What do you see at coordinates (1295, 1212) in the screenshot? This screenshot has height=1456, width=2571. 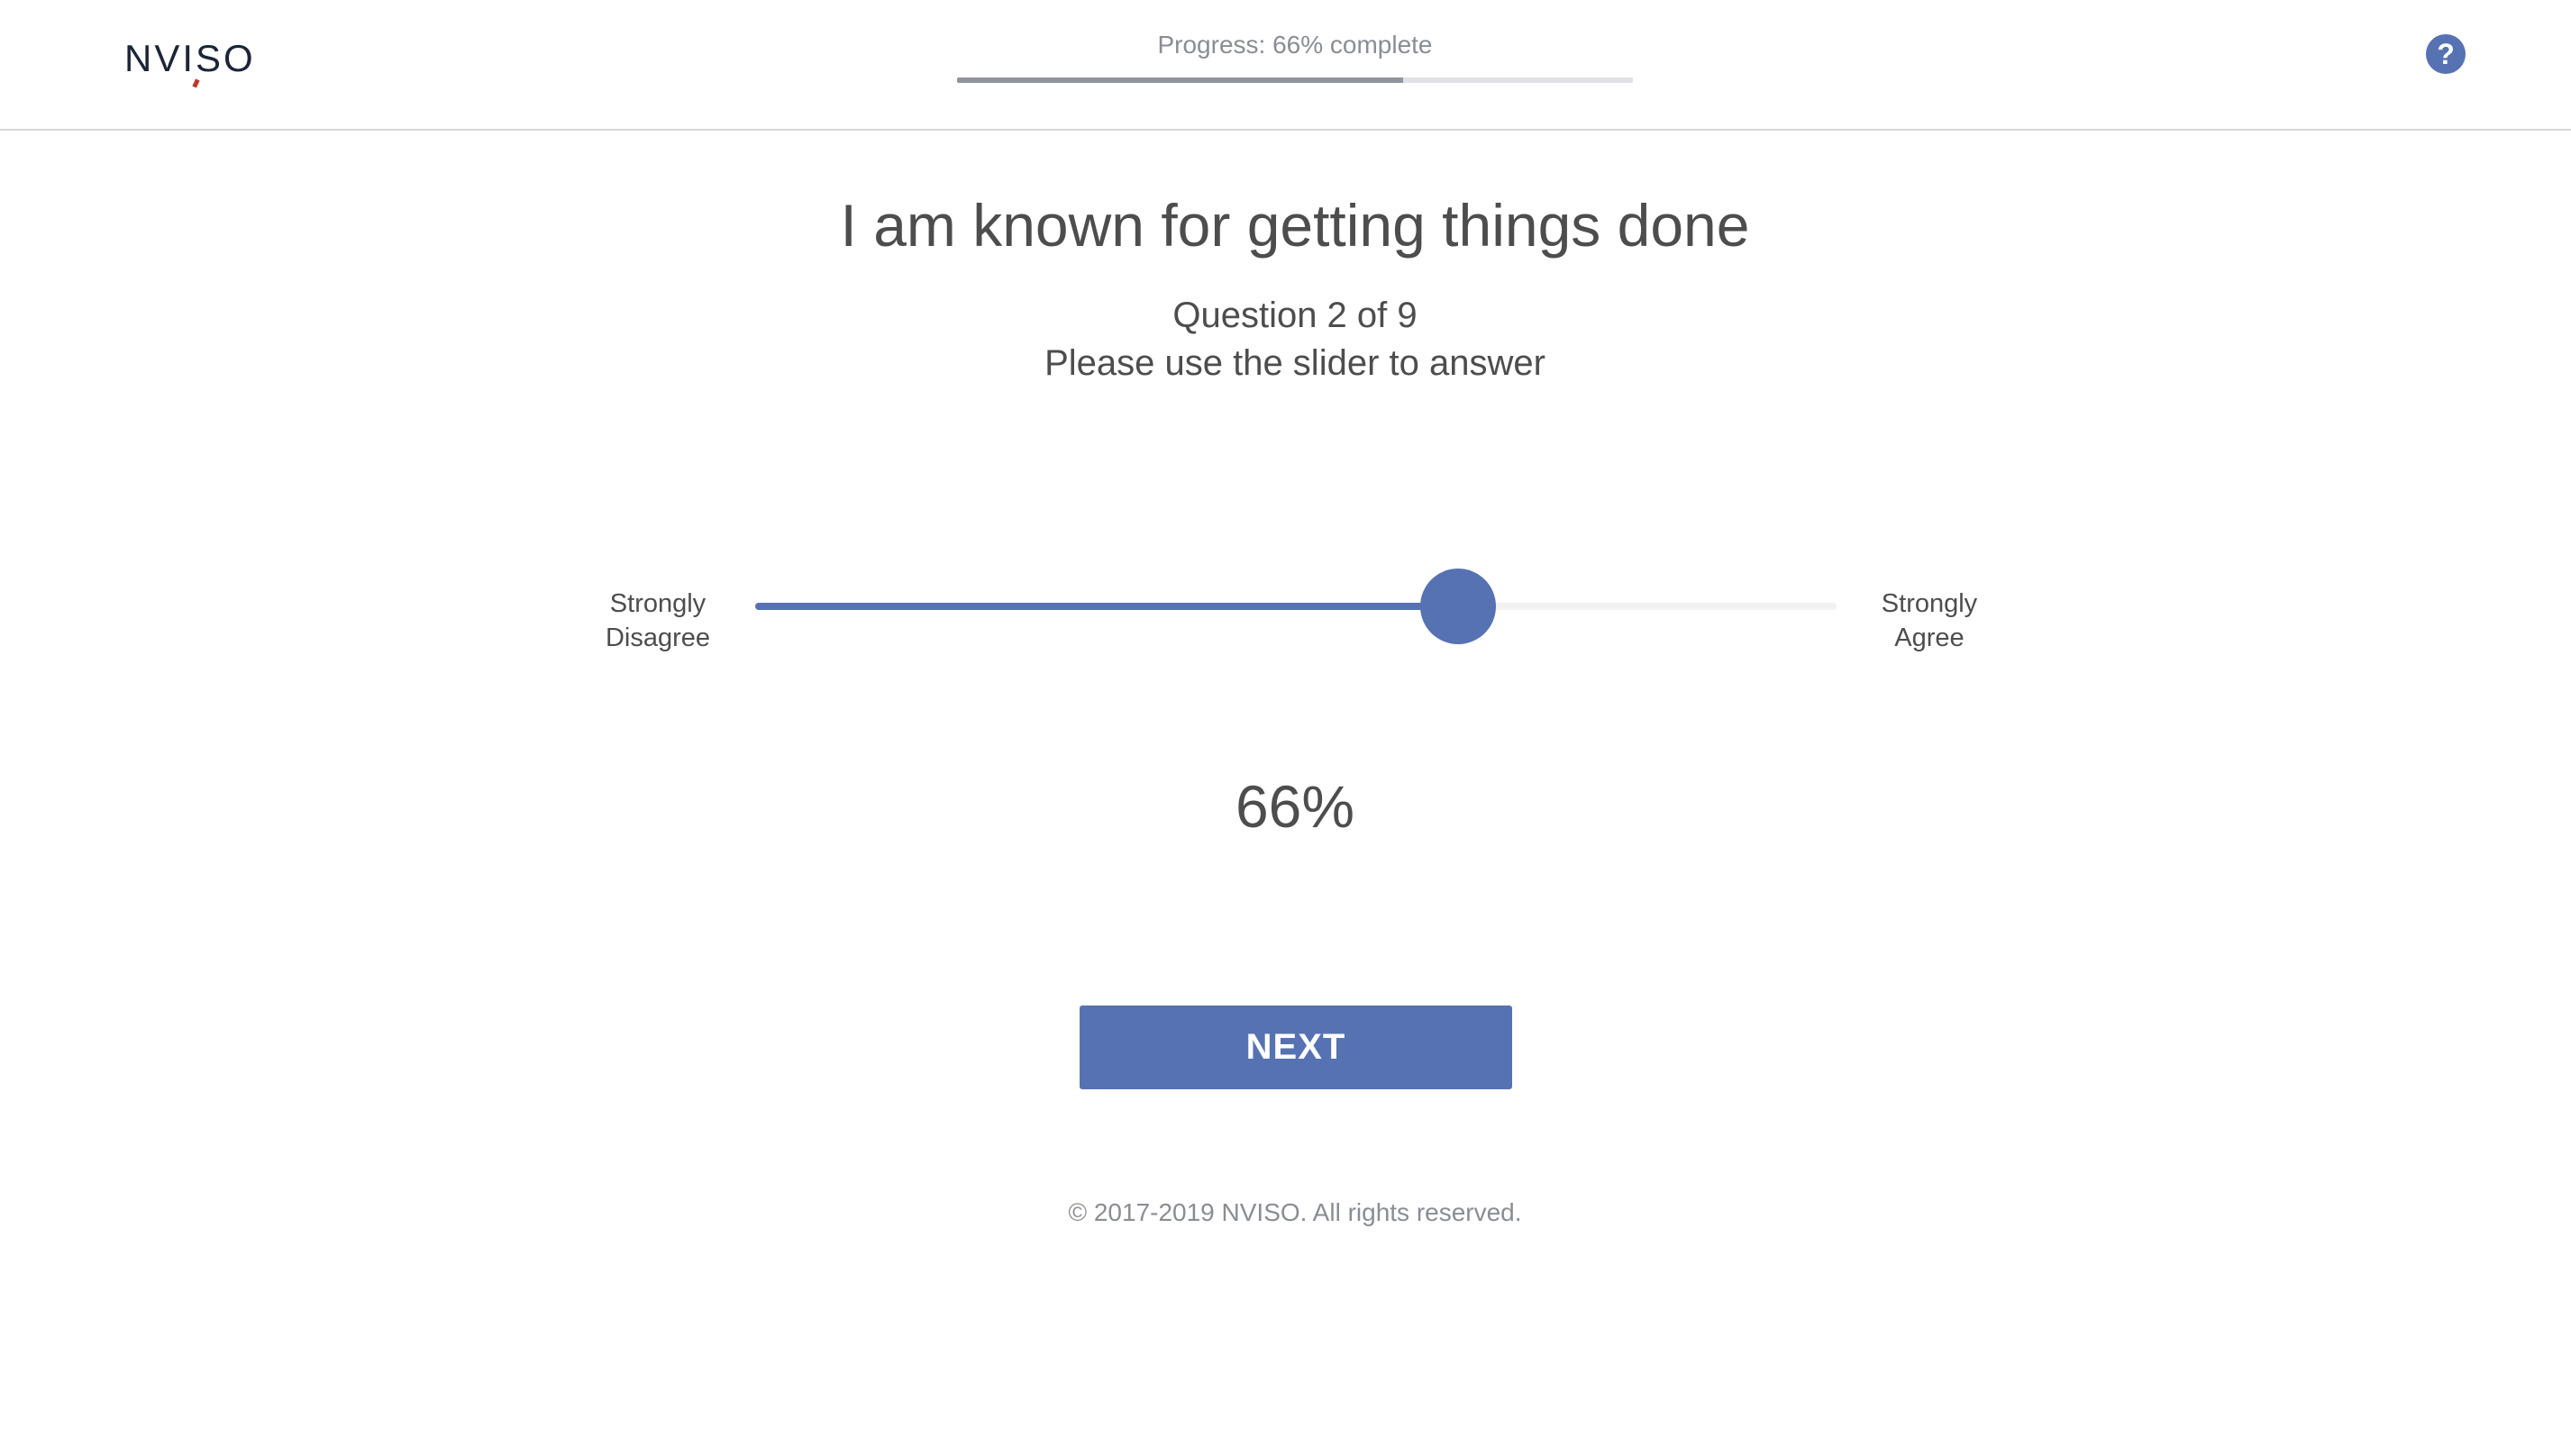 I see `copyright-text: © 2017-2019 NVISO. All rights reserved.` at bounding box center [1295, 1212].